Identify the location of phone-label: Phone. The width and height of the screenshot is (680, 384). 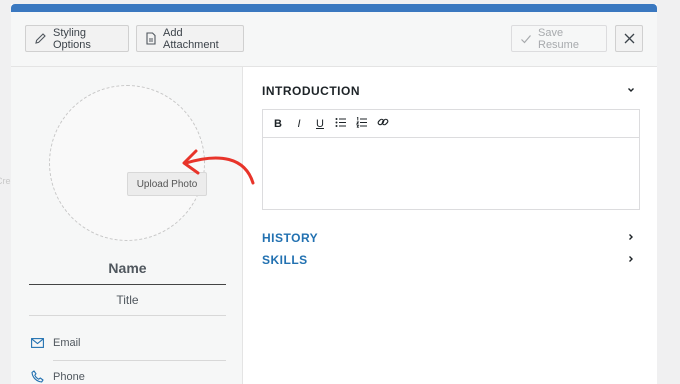
(69, 376).